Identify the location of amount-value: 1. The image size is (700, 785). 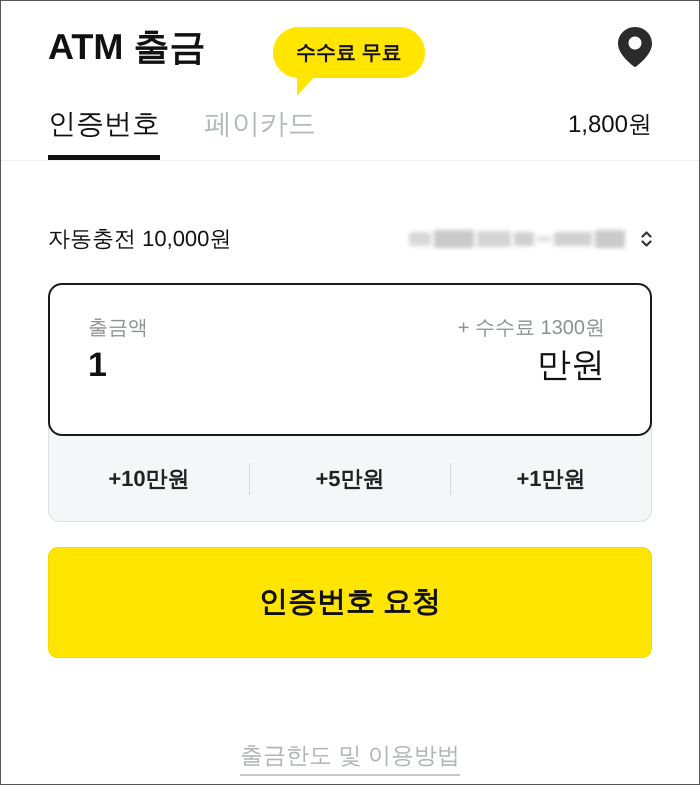
(97, 365).